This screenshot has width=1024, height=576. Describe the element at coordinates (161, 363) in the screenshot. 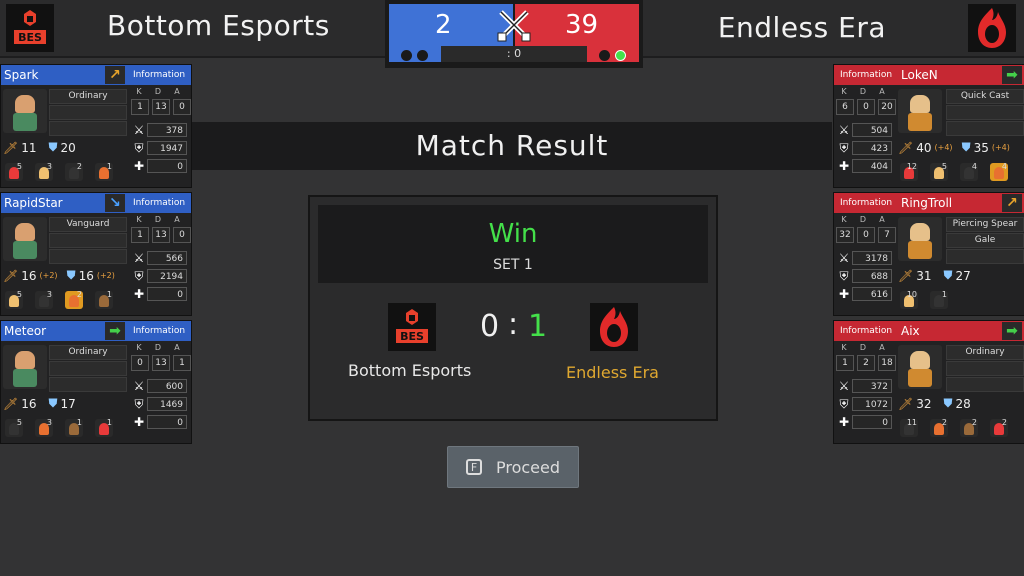

I see `deaths: 13` at that location.